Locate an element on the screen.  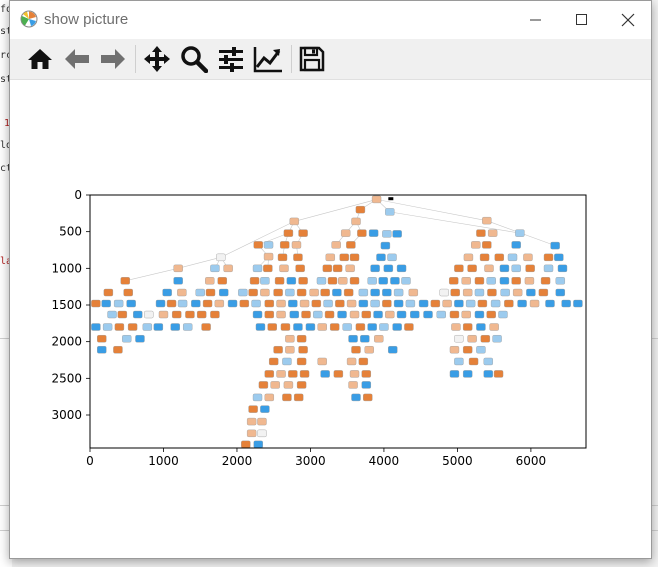
minimize-button is located at coordinates (536, 20).